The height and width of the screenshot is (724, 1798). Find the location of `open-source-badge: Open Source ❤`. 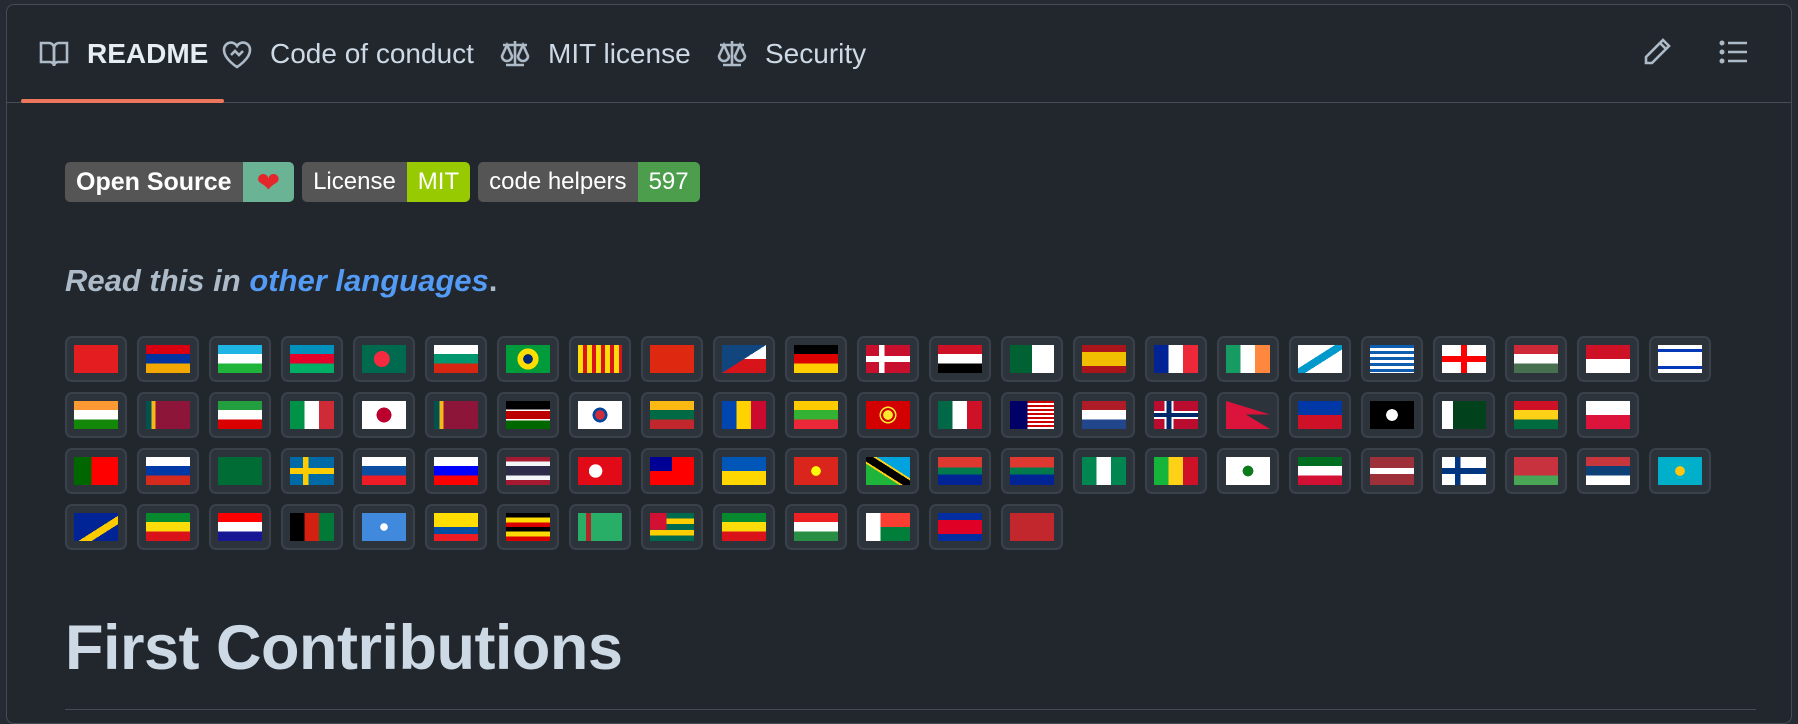

open-source-badge: Open Source ❤ is located at coordinates (180, 182).